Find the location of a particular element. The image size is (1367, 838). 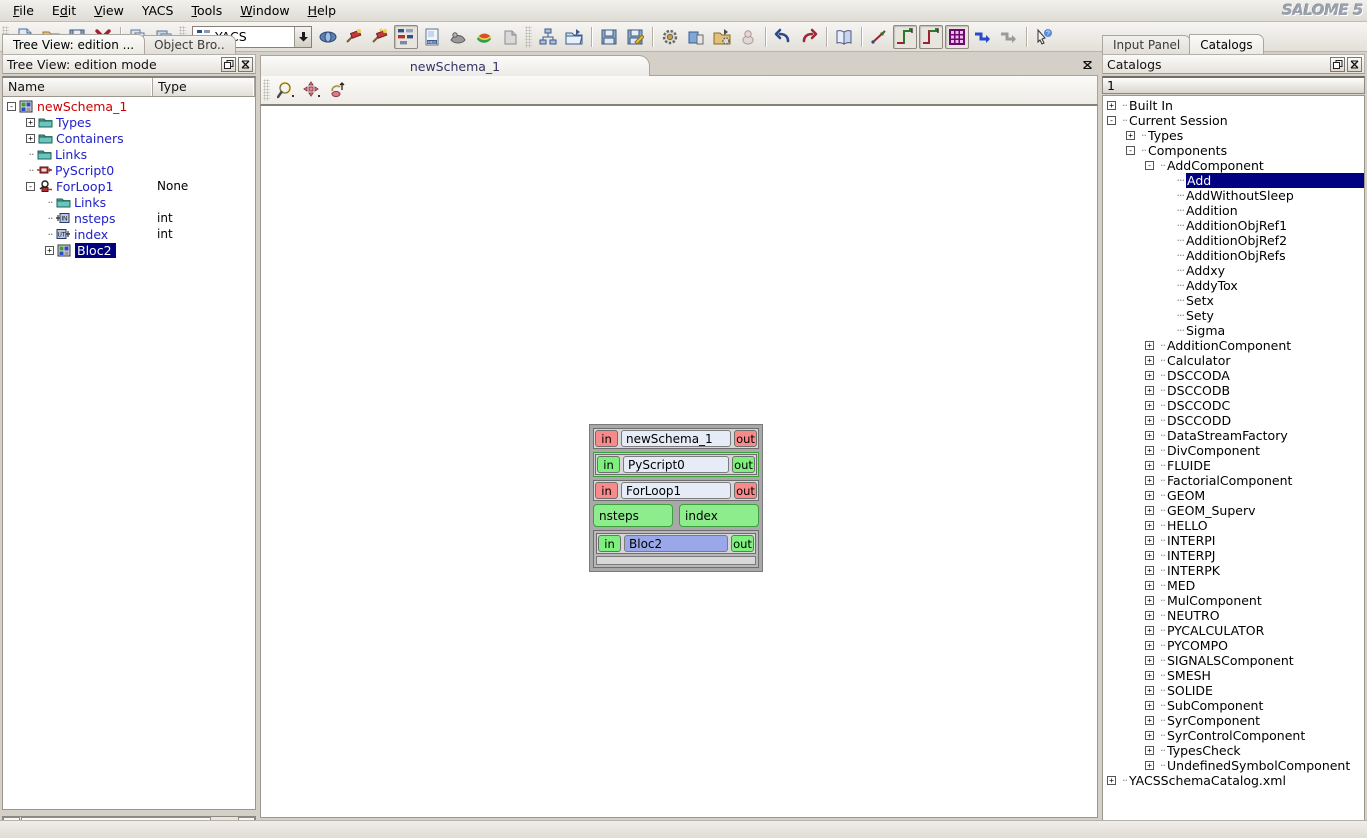

grid-button is located at coordinates (957, 36).